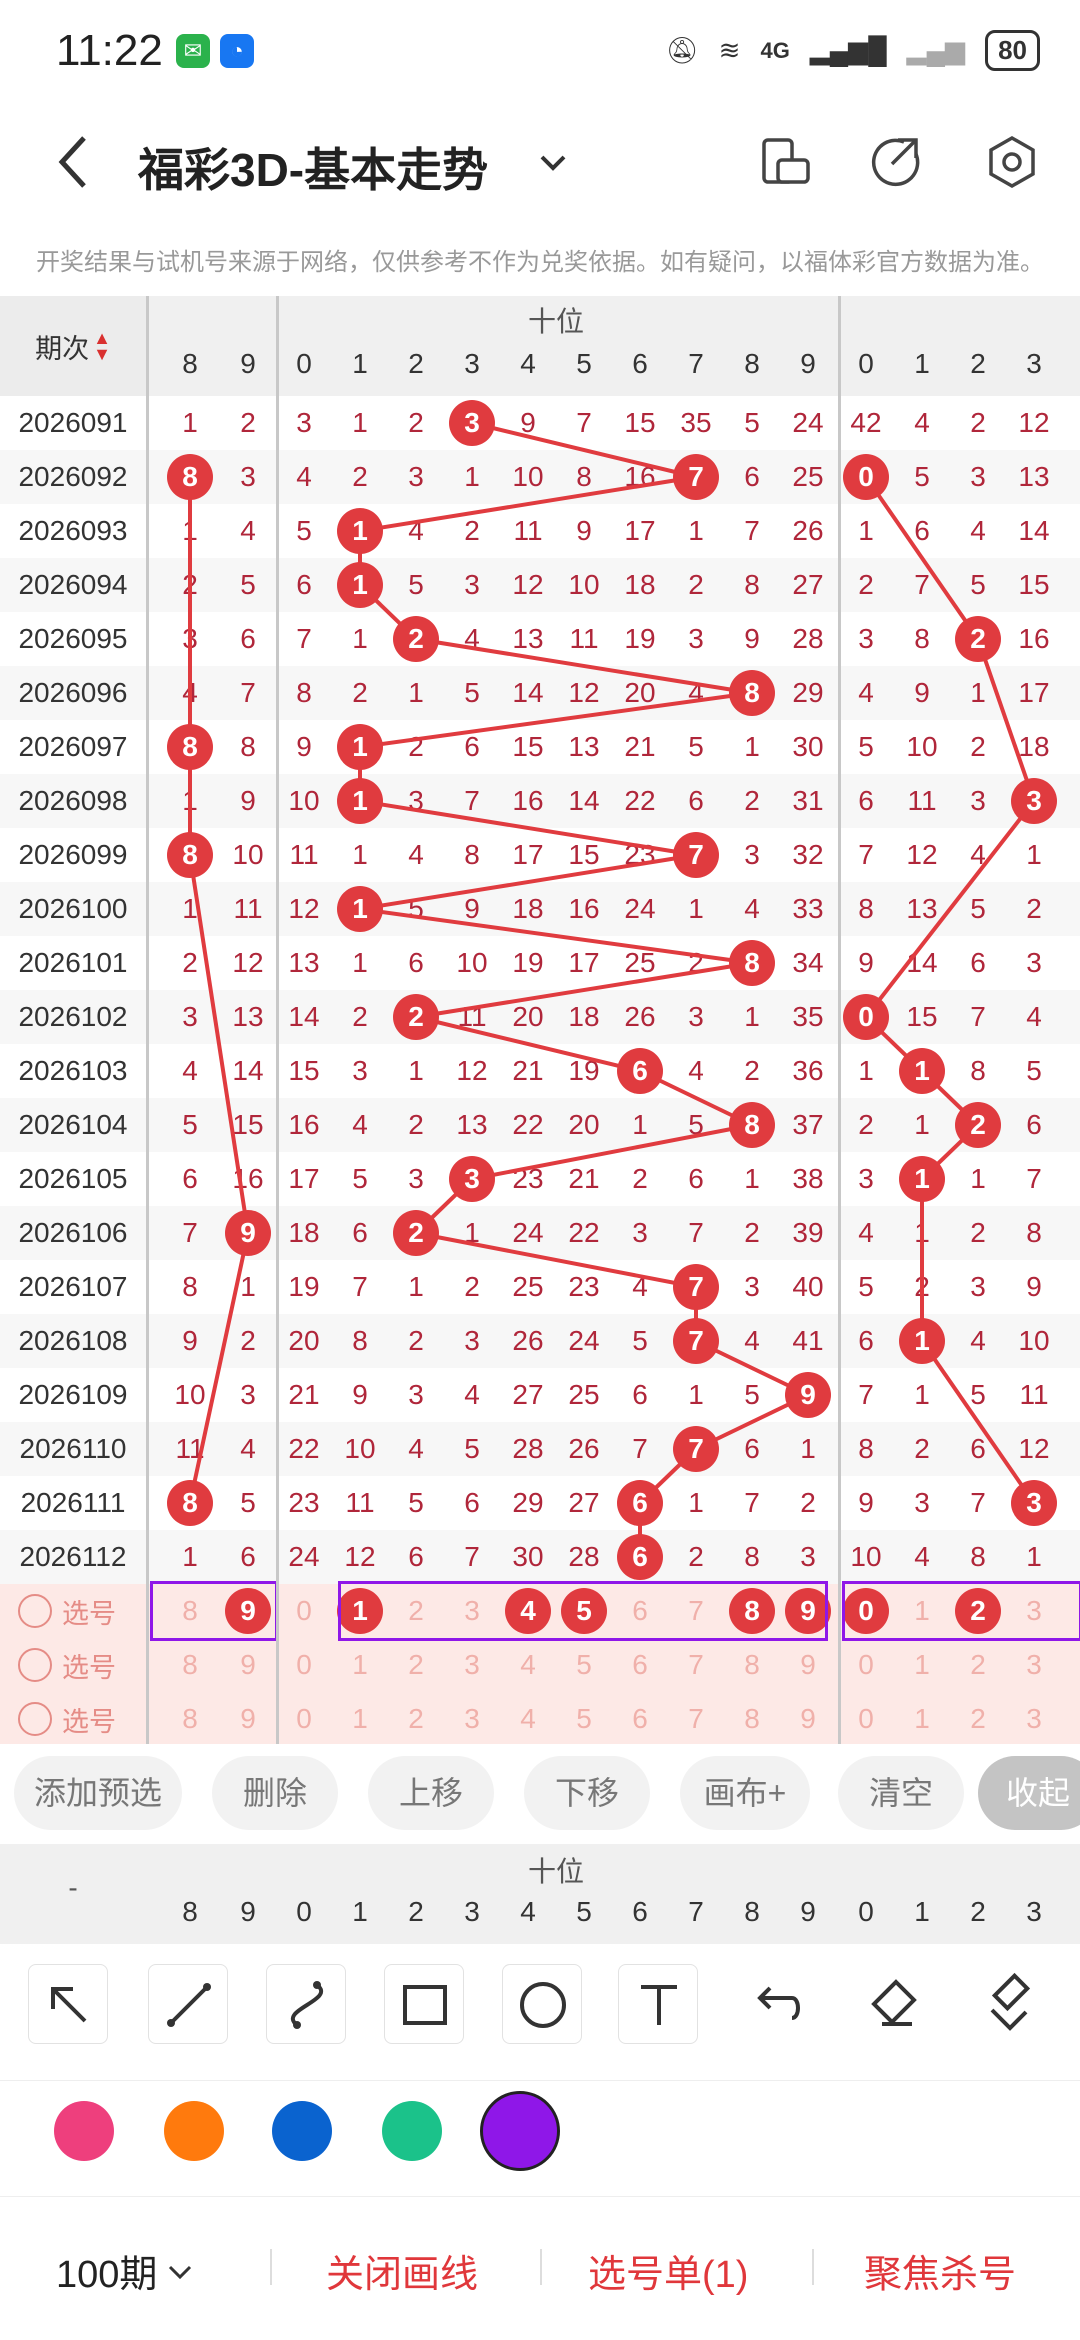 This screenshot has width=1080, height=2340. What do you see at coordinates (901, 1793) in the screenshot?
I see `clear-button: 清空` at bounding box center [901, 1793].